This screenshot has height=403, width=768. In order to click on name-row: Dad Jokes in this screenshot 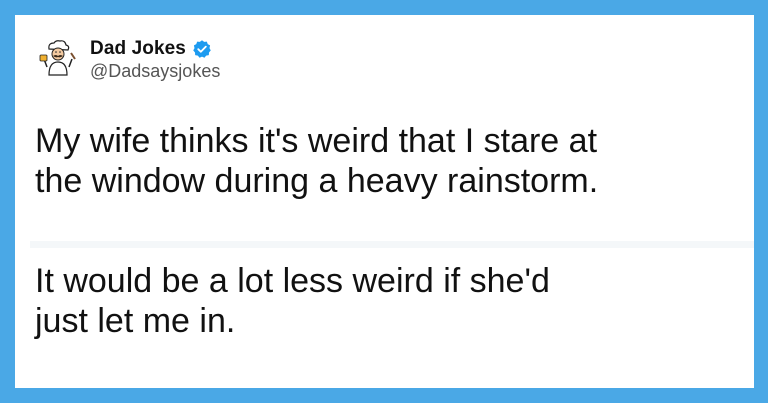, I will do `click(151, 49)`.